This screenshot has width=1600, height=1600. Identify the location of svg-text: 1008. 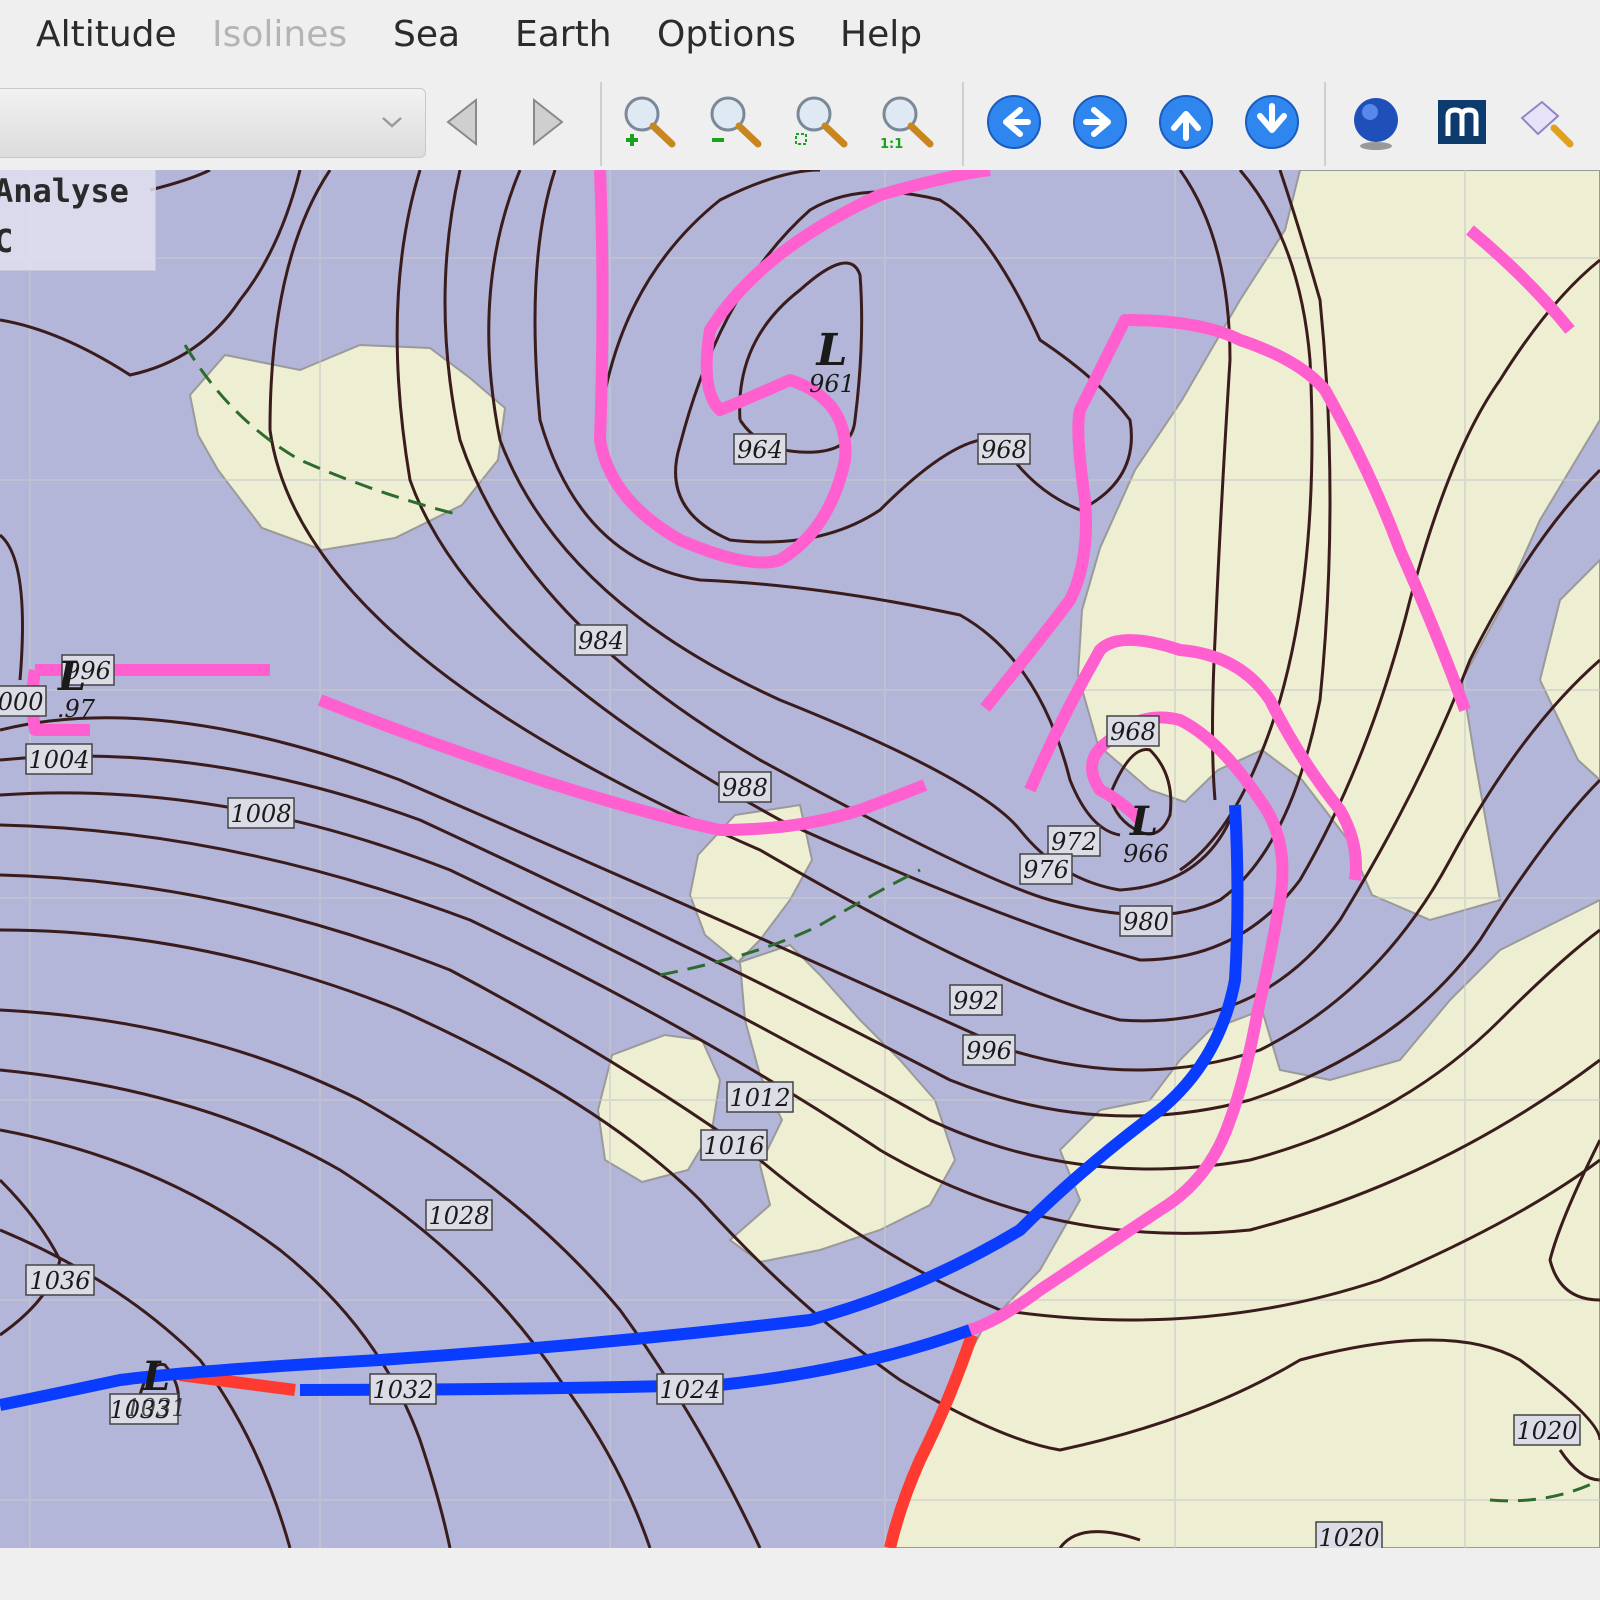
(260, 814).